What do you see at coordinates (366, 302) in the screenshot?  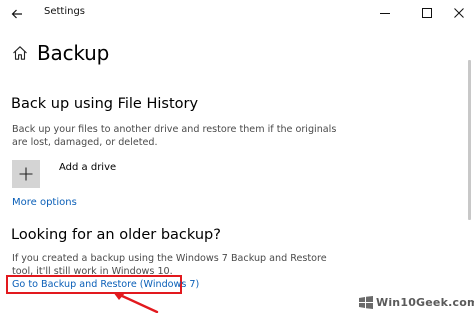 I see `windows-logo-icon` at bounding box center [366, 302].